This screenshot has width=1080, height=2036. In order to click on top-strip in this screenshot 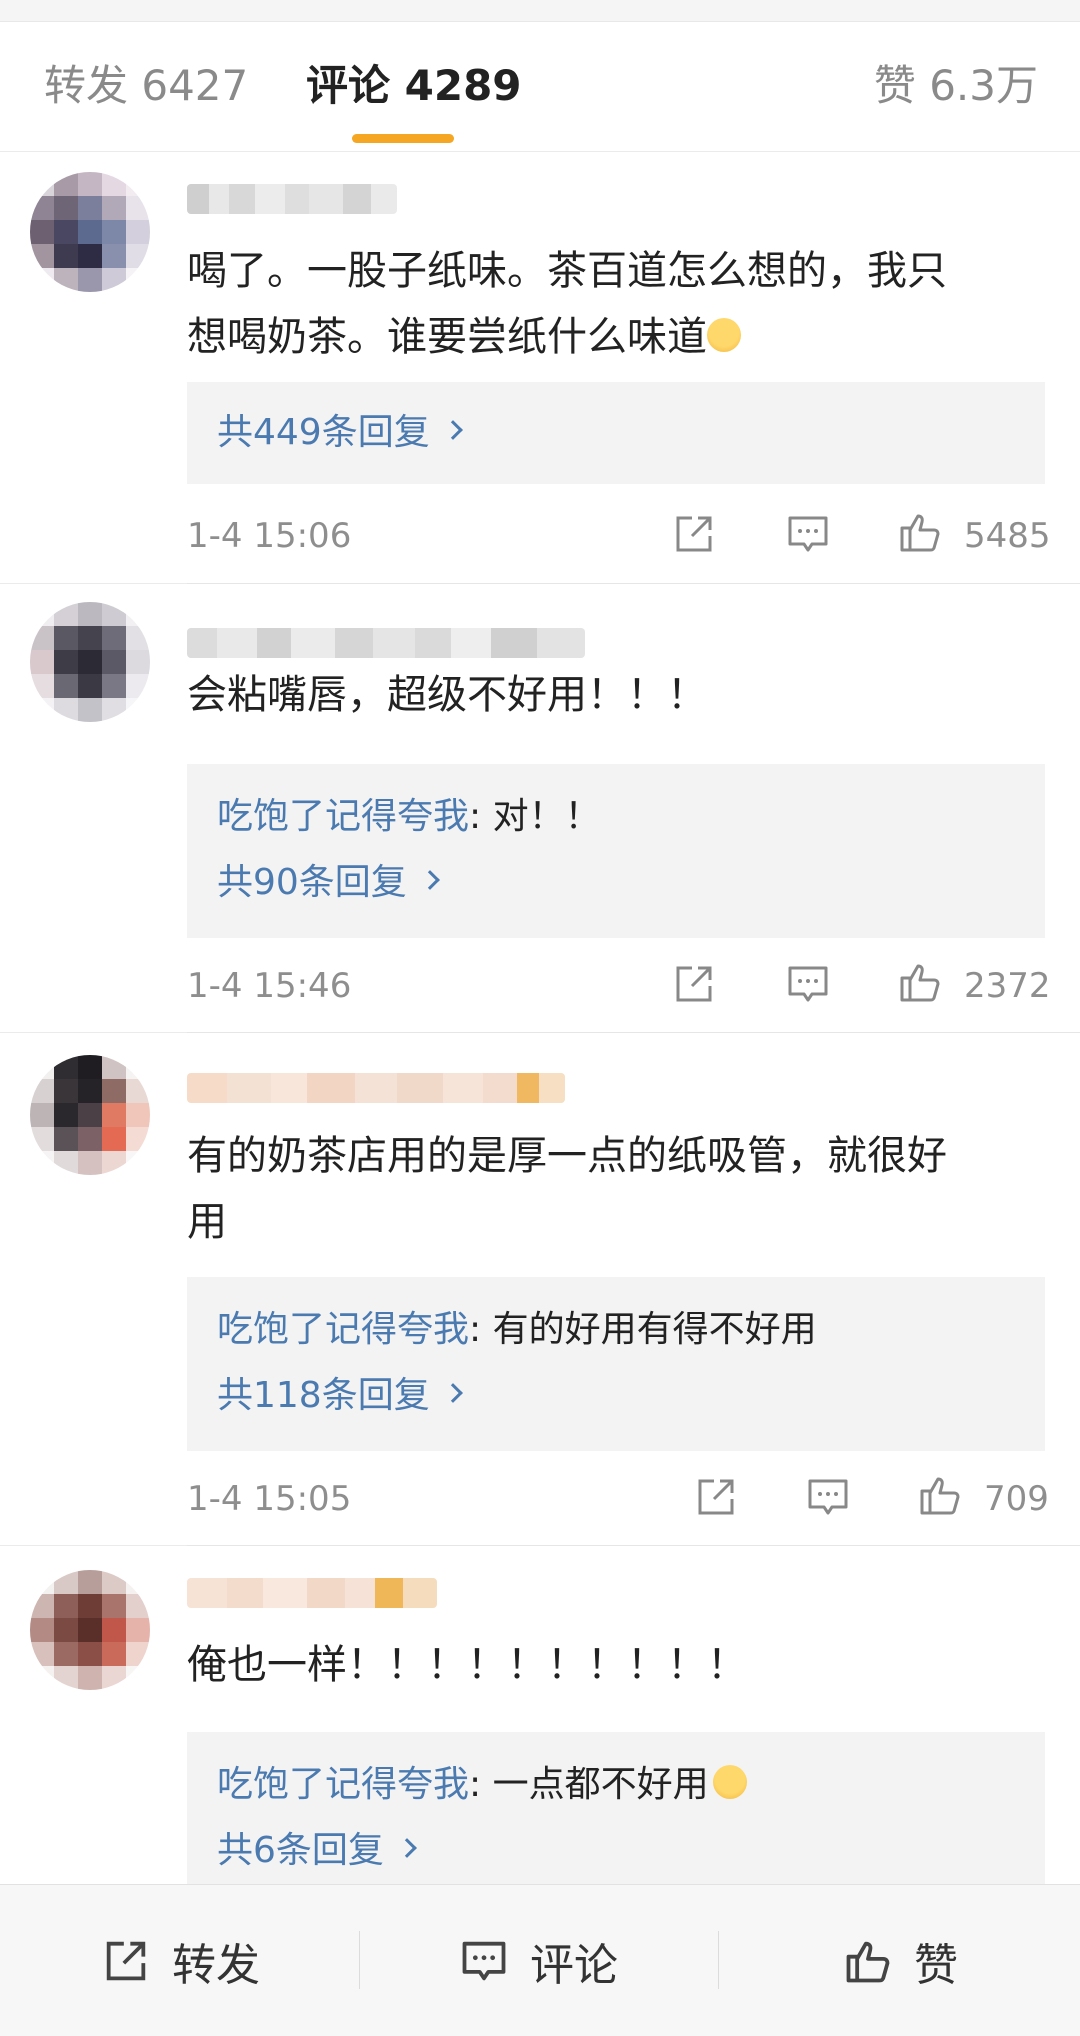, I will do `click(540, 11)`.